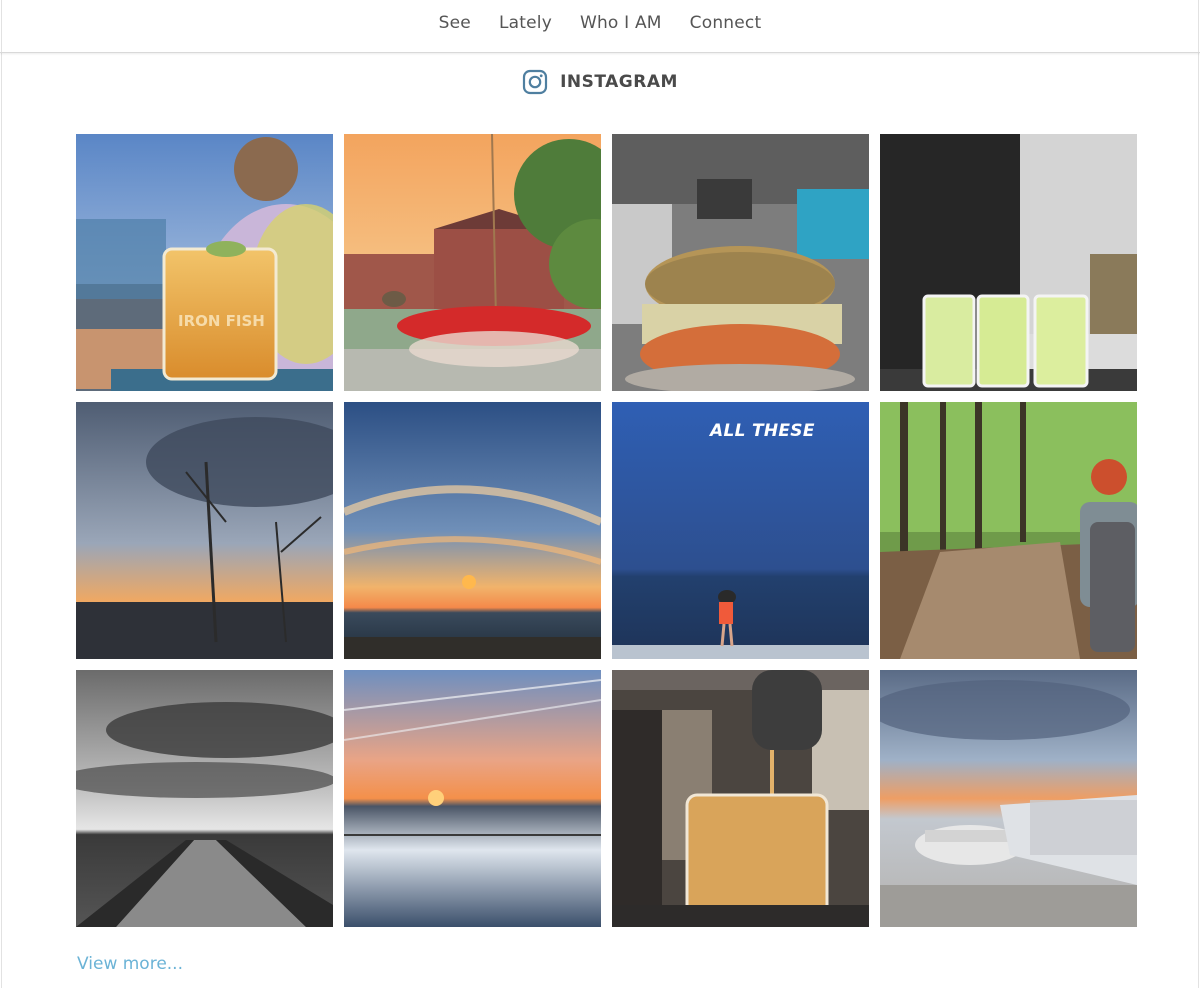  What do you see at coordinates (1008, 798) in the screenshot?
I see `tile-airport-jetway` at bounding box center [1008, 798].